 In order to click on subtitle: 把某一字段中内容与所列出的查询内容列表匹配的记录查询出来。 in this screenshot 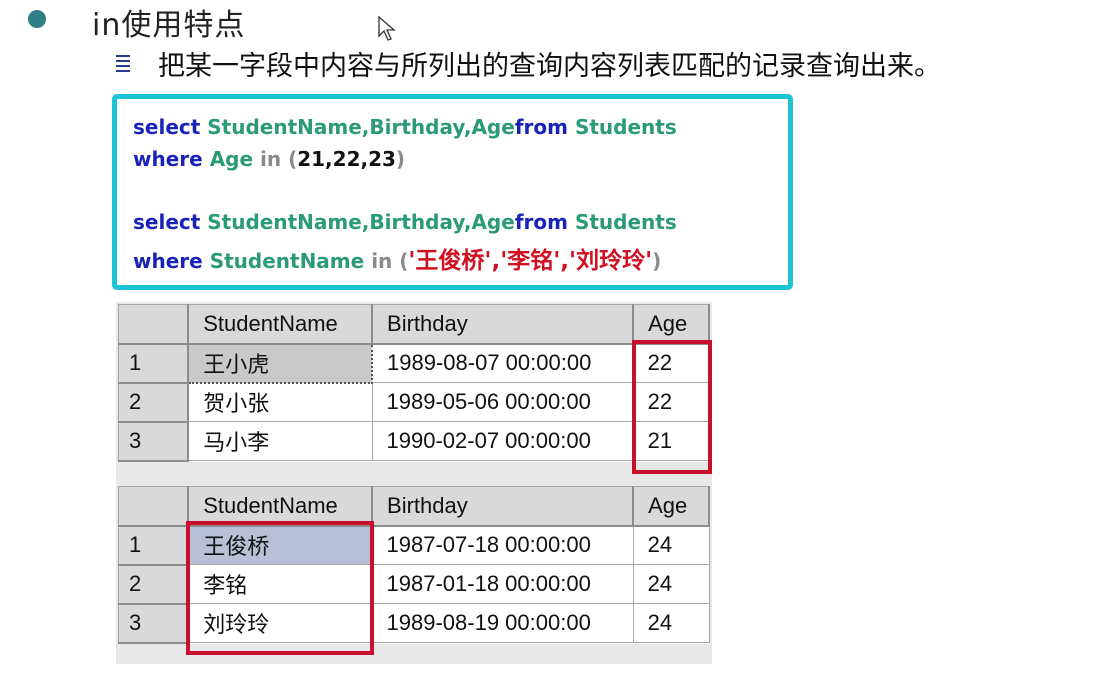, I will do `click(549, 66)`.